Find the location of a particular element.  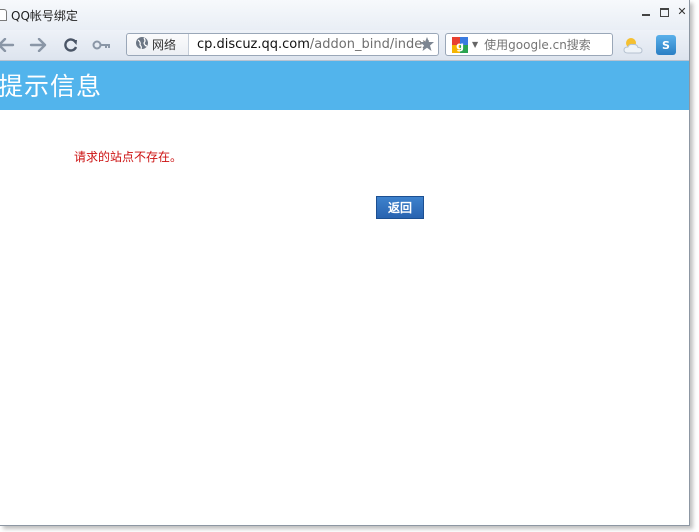

close-icon: ✕ is located at coordinates (682, 12).